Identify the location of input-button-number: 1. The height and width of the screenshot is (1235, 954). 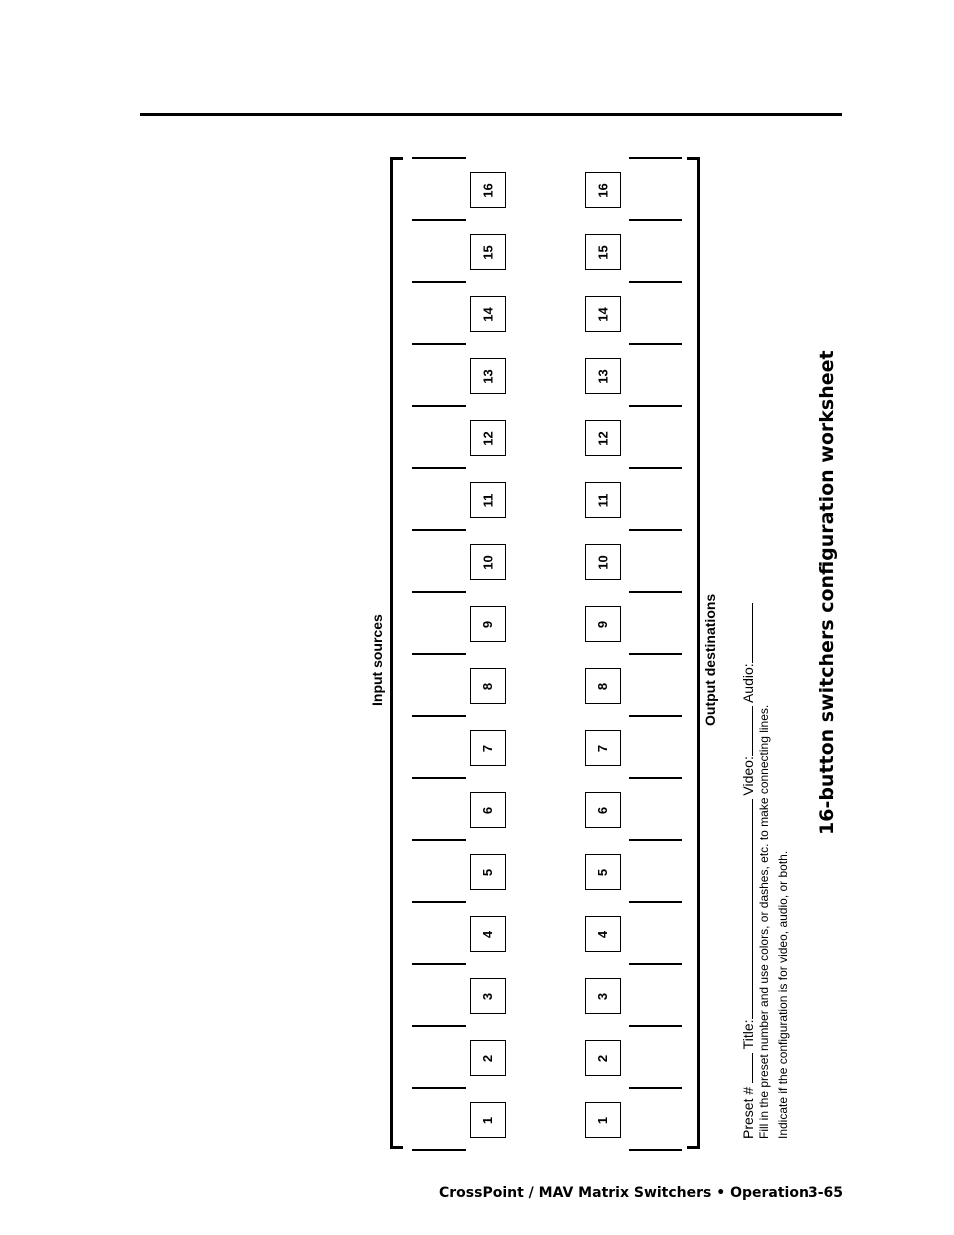
(488, 1120).